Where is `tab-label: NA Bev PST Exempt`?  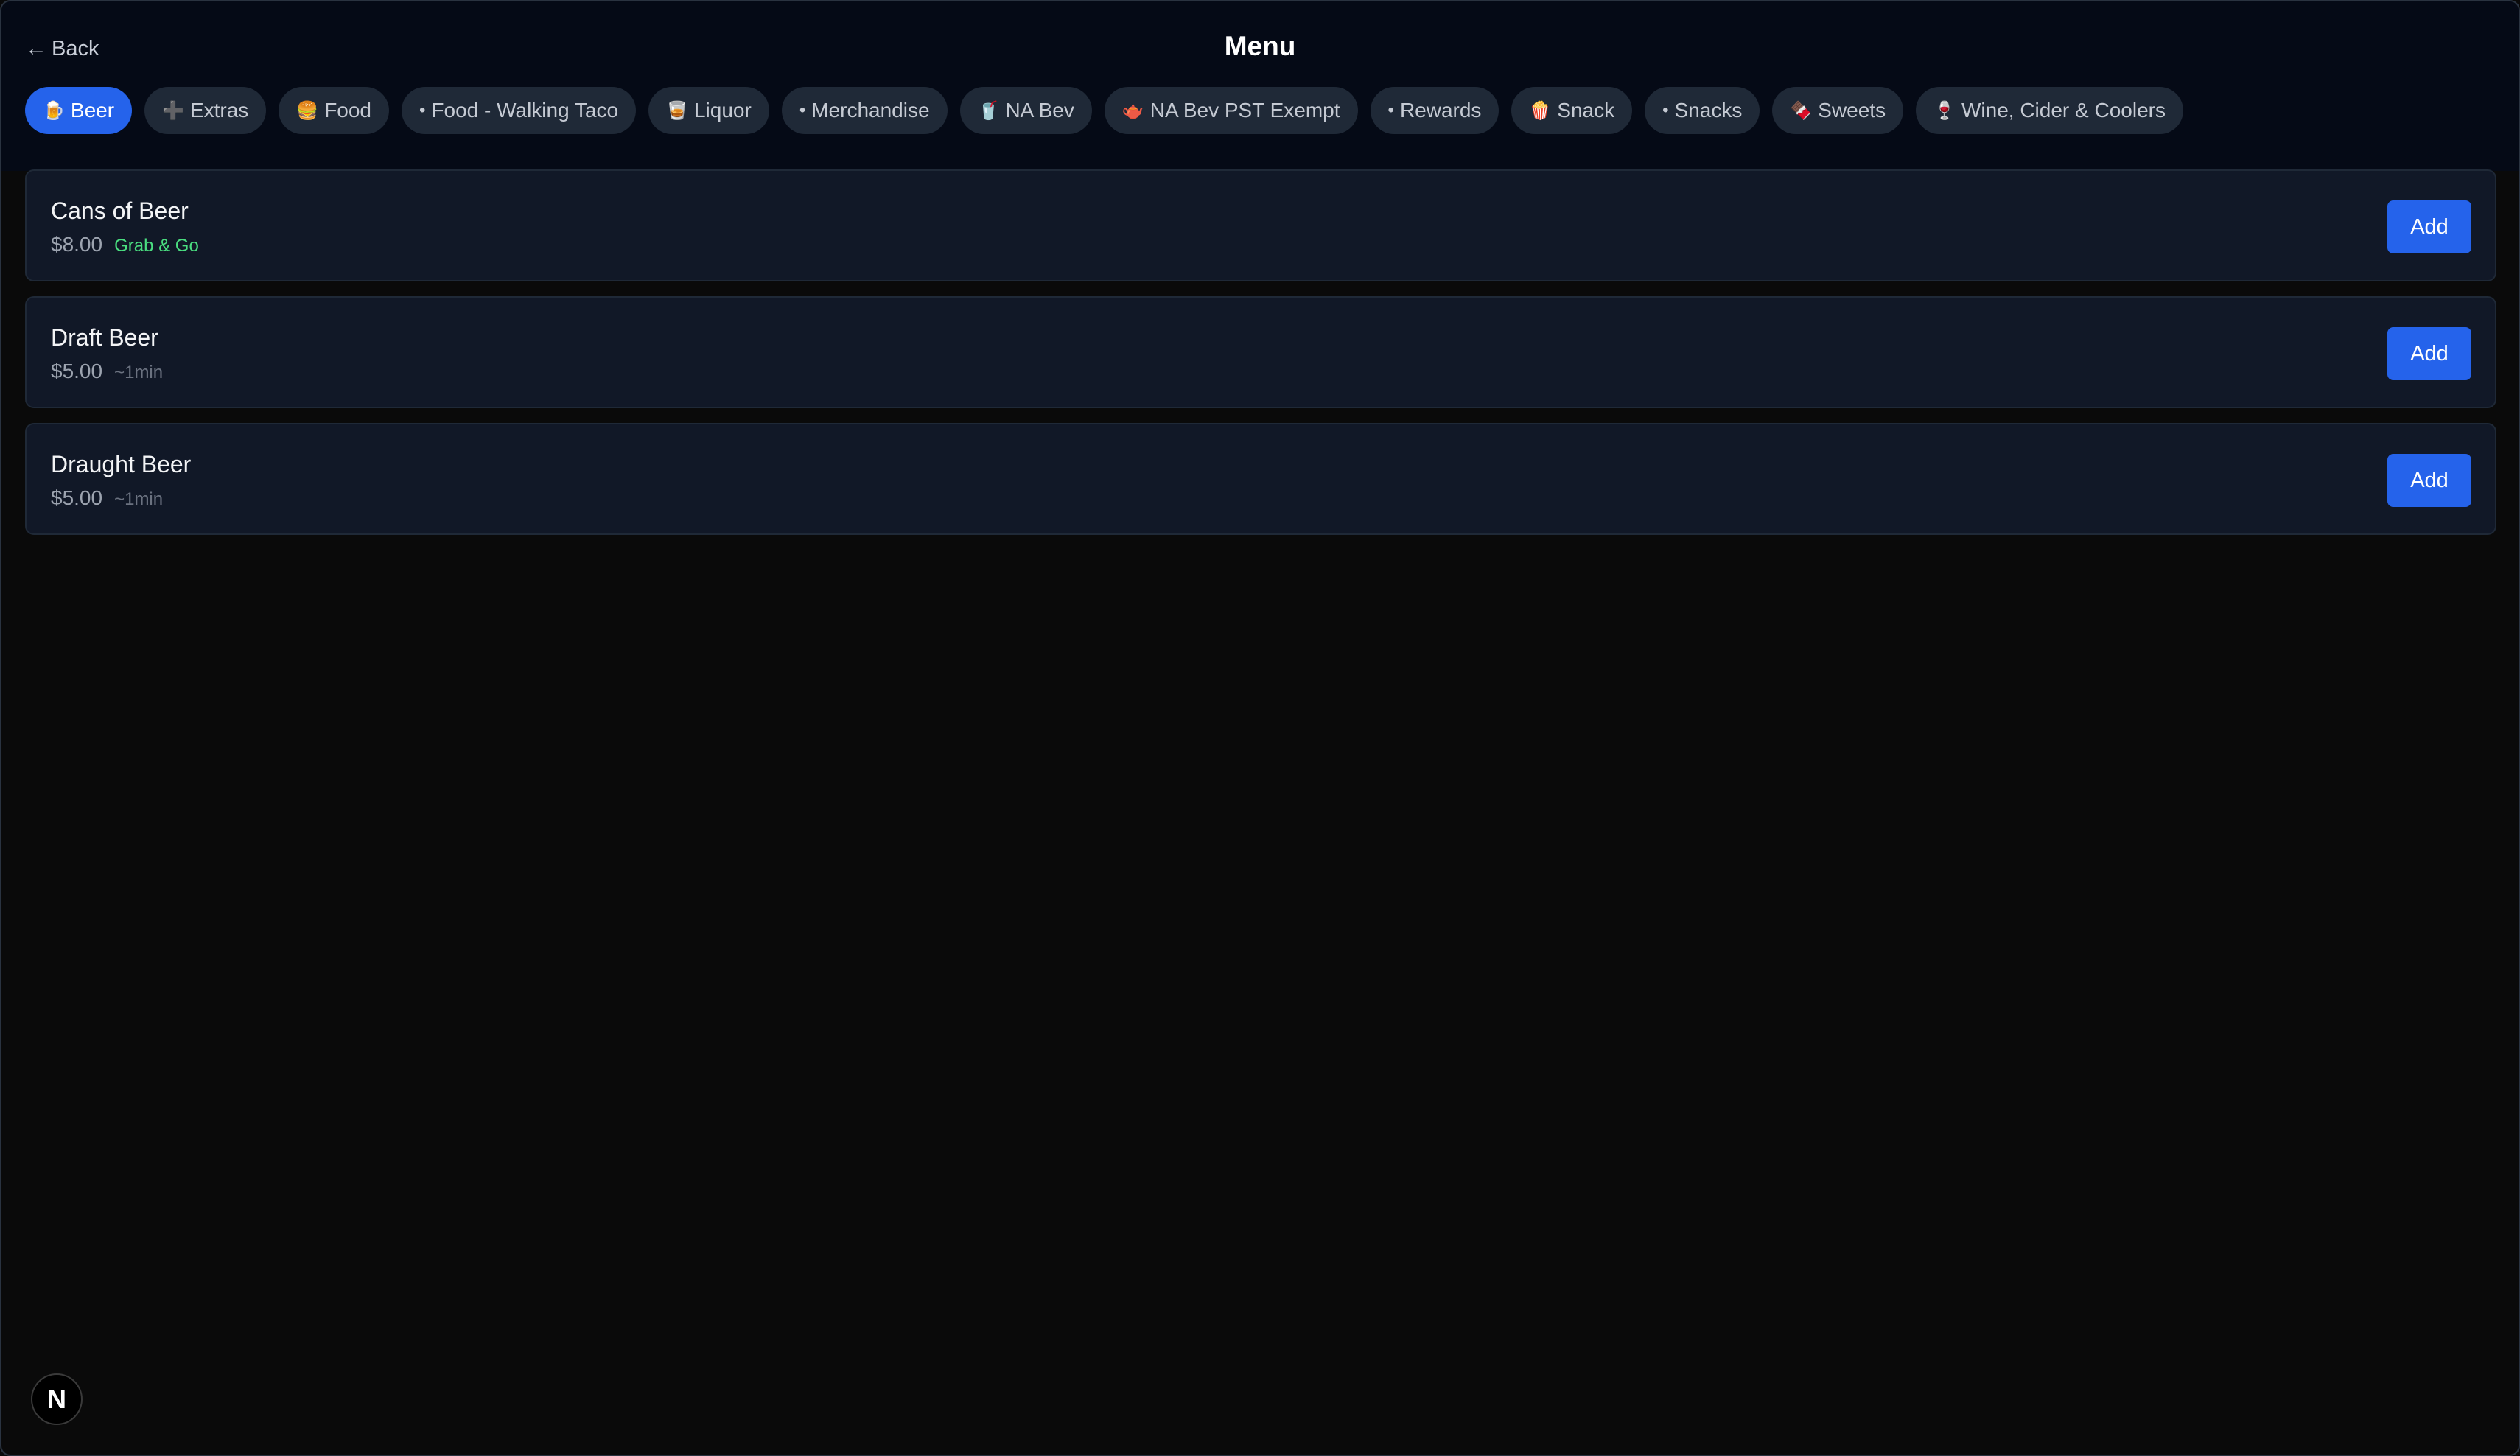
tab-label: NA Bev PST Exempt is located at coordinates (1244, 110).